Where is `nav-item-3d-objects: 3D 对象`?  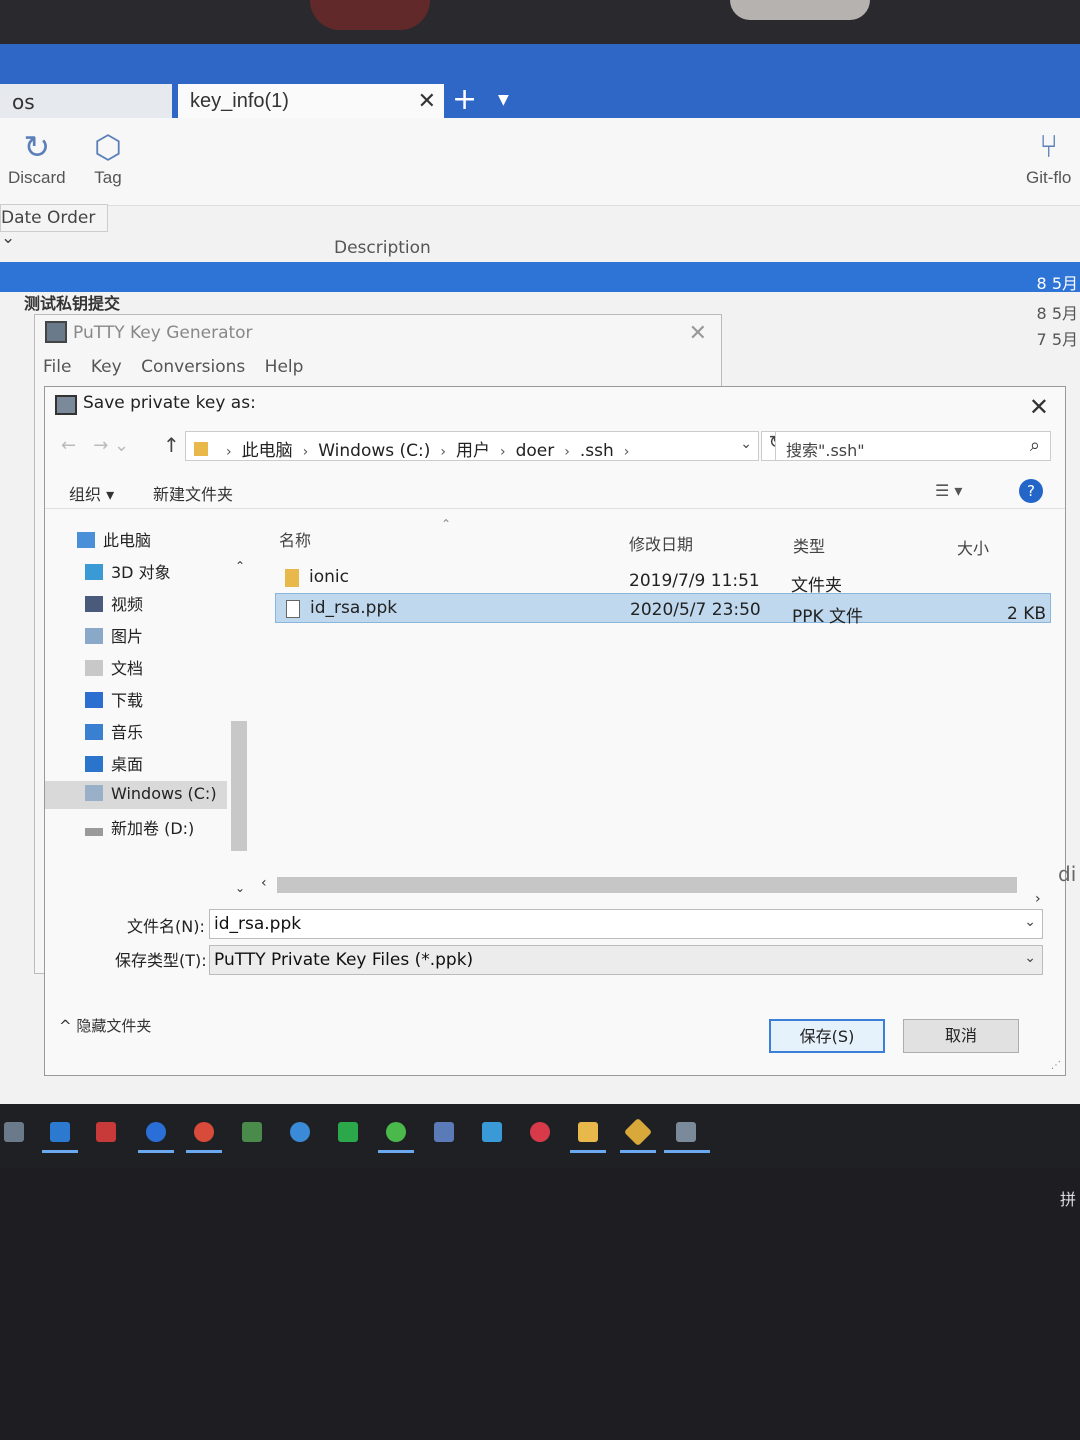 nav-item-3d-objects: 3D 对象 is located at coordinates (128, 573).